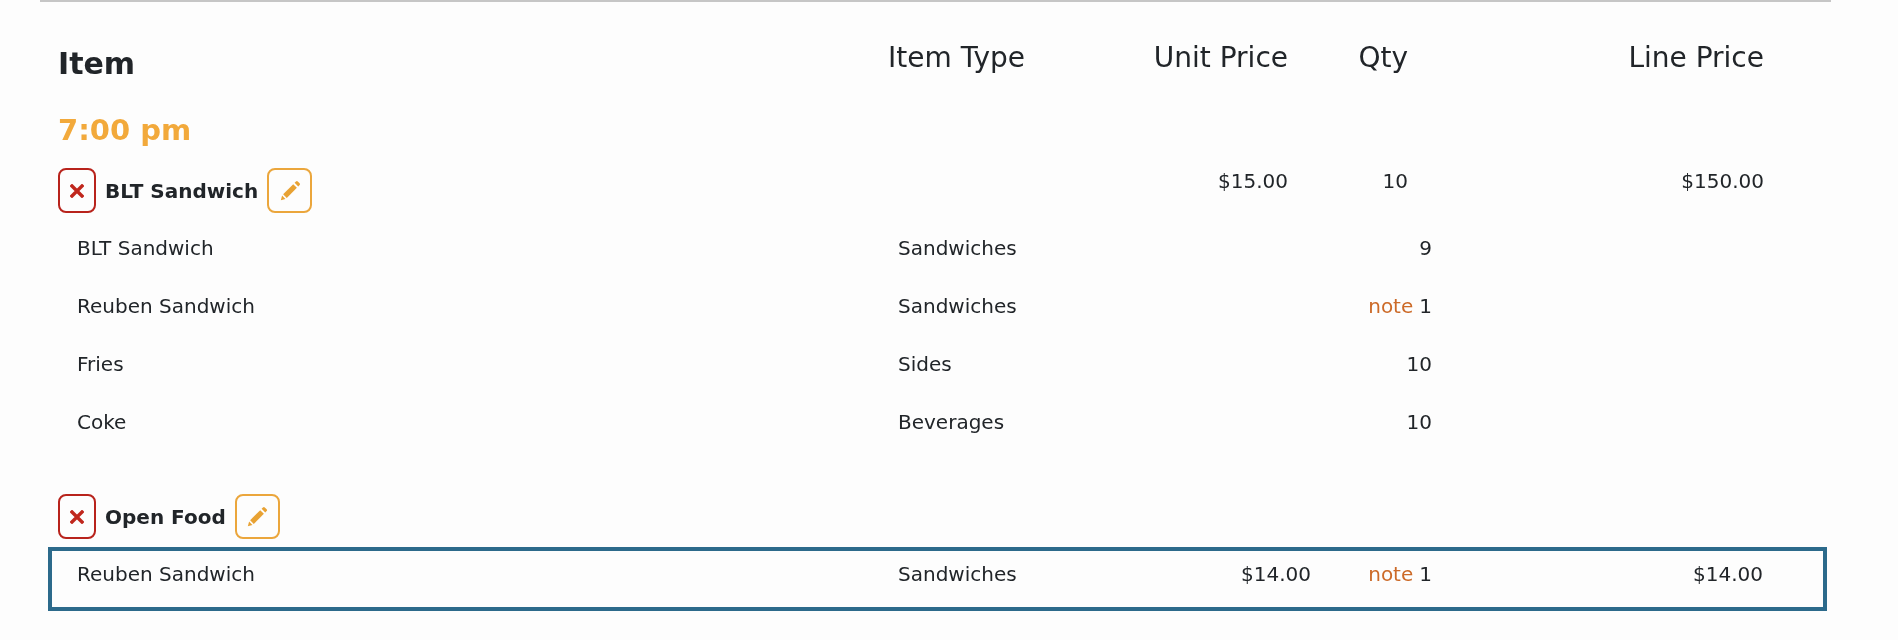  Describe the element at coordinates (1425, 248) in the screenshot. I see `quantity: 9` at that location.